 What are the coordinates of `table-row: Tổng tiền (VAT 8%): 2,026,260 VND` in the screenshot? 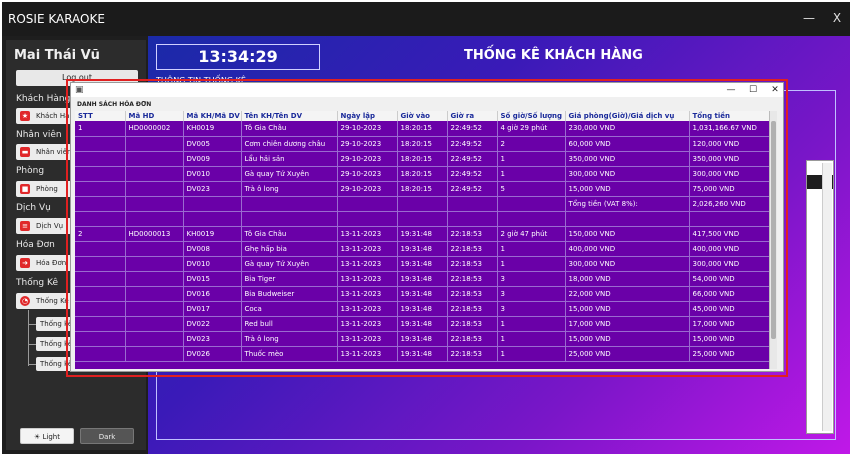 It's located at (422, 204).